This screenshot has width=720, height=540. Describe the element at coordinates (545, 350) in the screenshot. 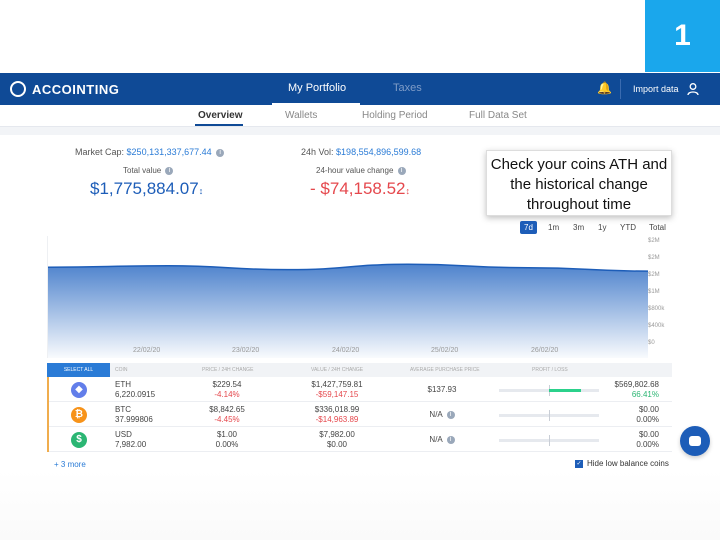

I see `x-tick-label: 26/02/20` at that location.